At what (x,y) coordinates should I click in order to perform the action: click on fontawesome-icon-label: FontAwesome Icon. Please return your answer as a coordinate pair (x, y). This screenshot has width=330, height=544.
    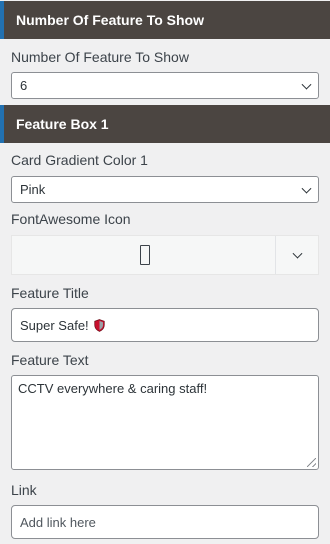
    Looking at the image, I should click on (71, 219).